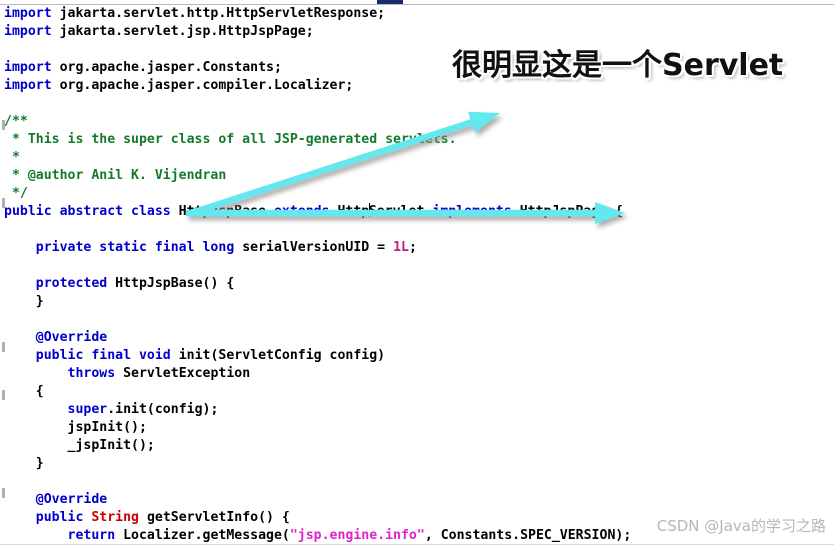  What do you see at coordinates (417, 158) in the screenshot?
I see `code-line: *` at bounding box center [417, 158].